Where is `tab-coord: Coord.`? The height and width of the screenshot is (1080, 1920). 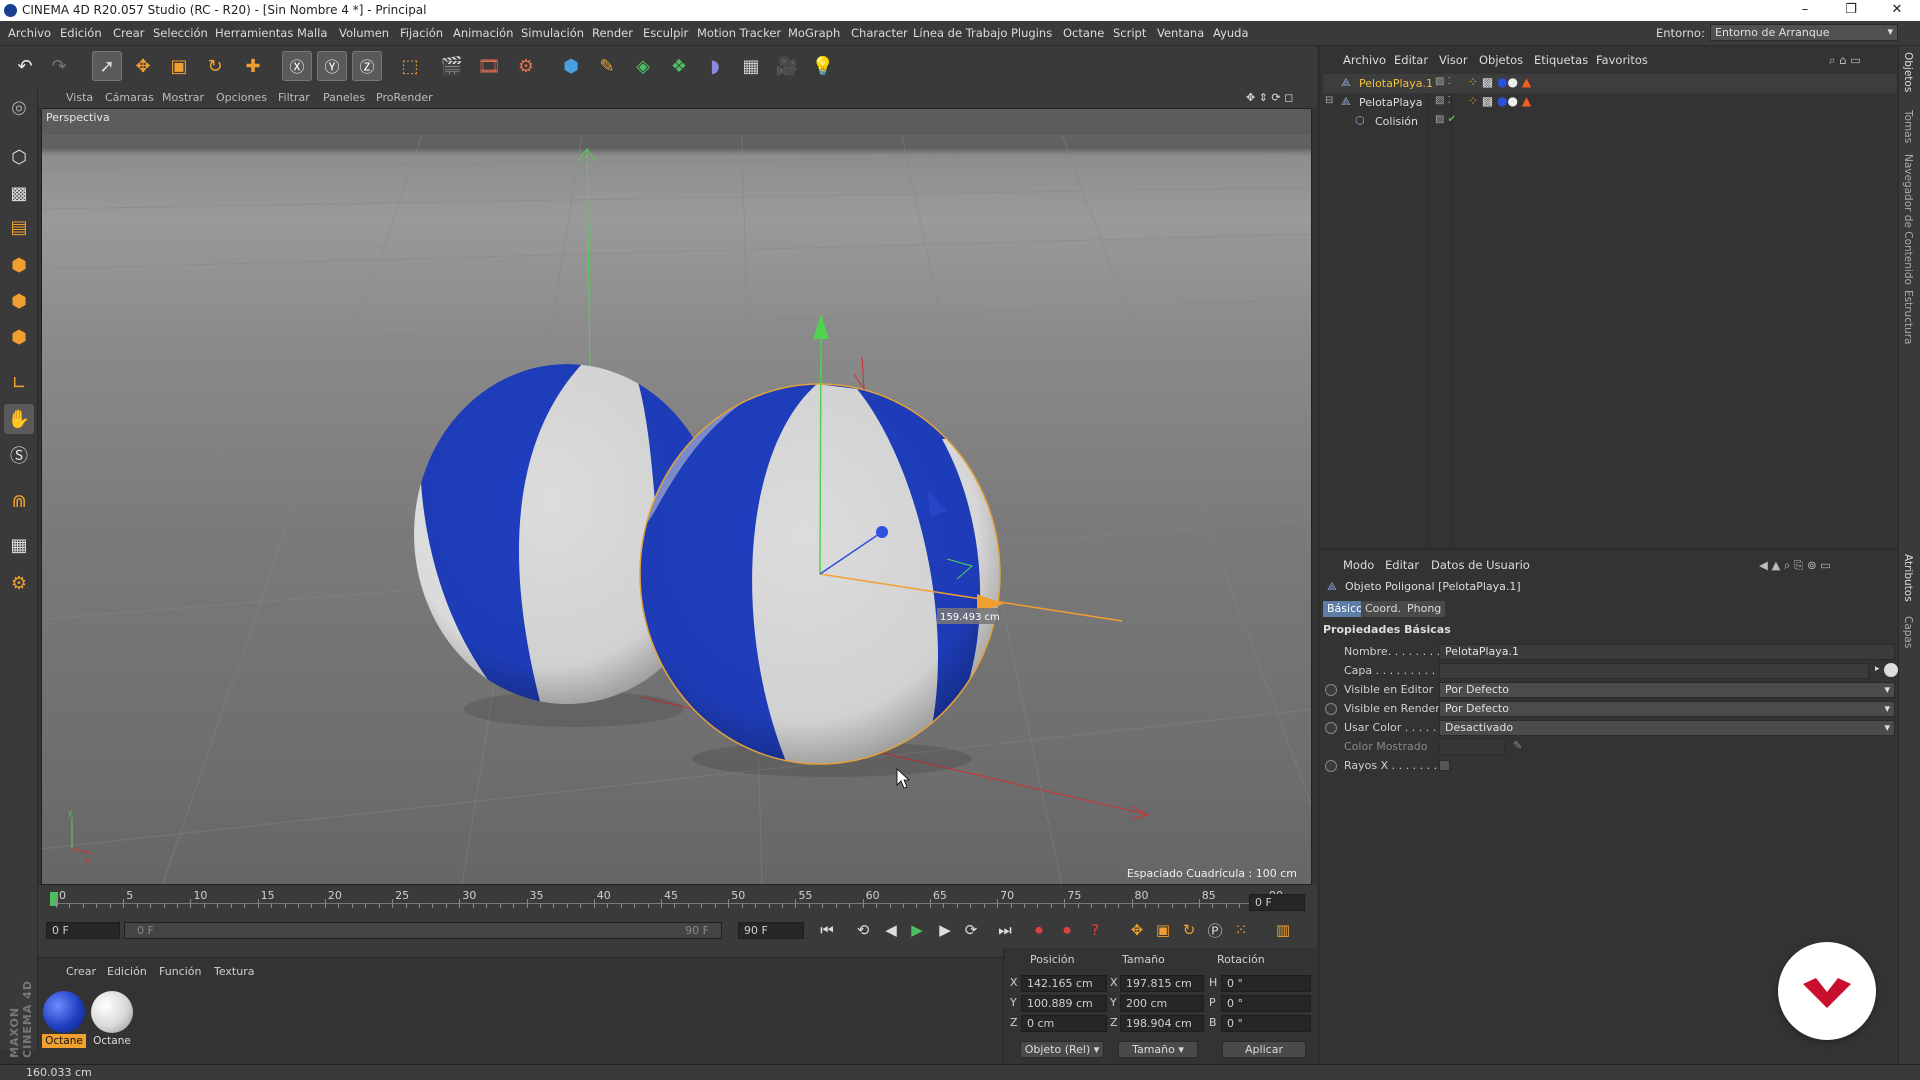
tab-coord: Coord. is located at coordinates (1383, 609).